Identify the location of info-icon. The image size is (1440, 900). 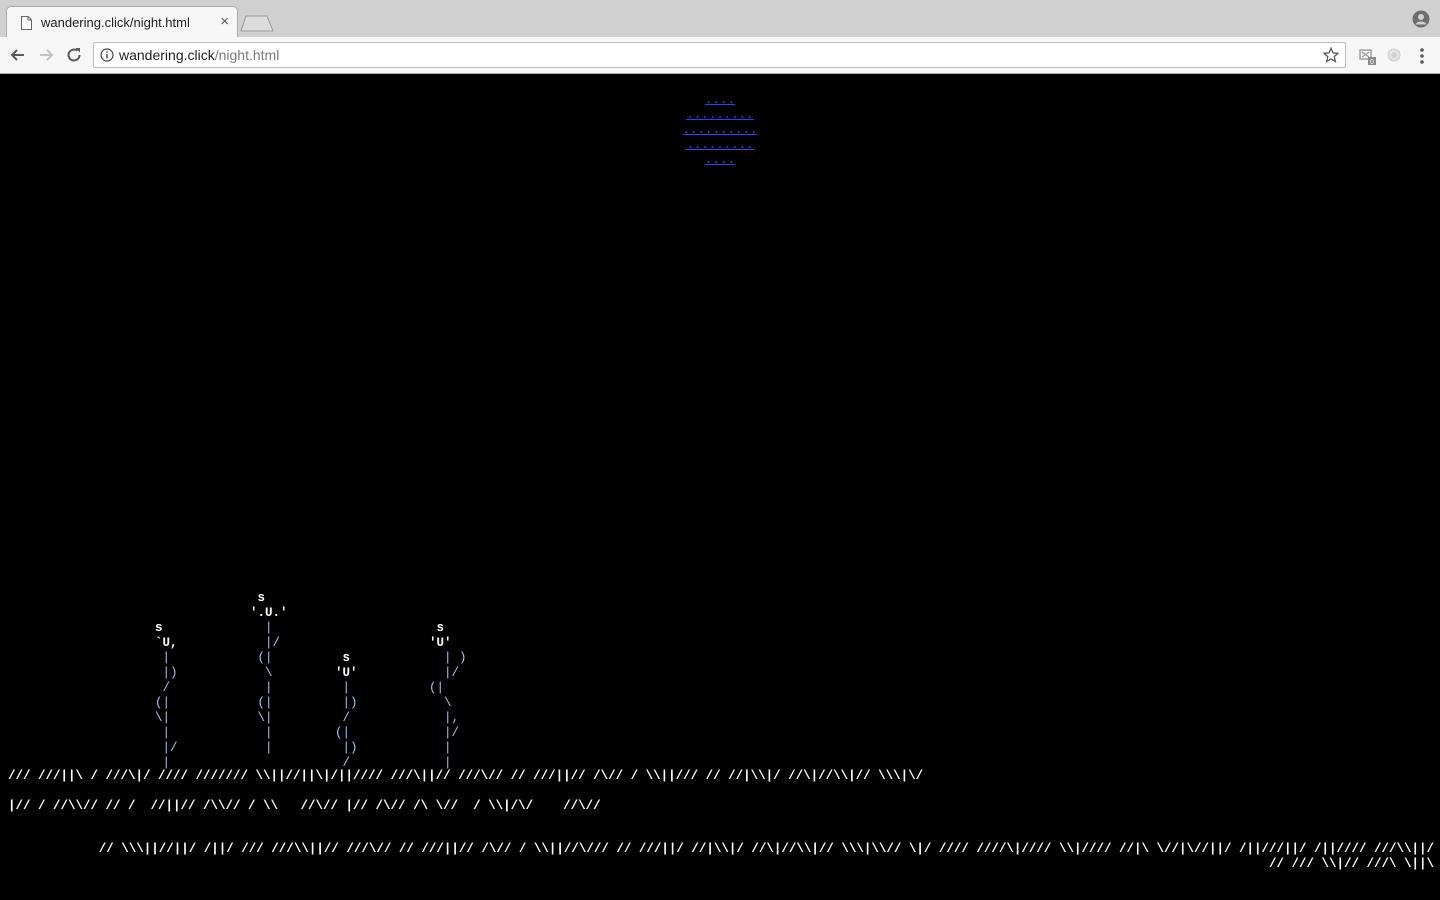
(107, 55).